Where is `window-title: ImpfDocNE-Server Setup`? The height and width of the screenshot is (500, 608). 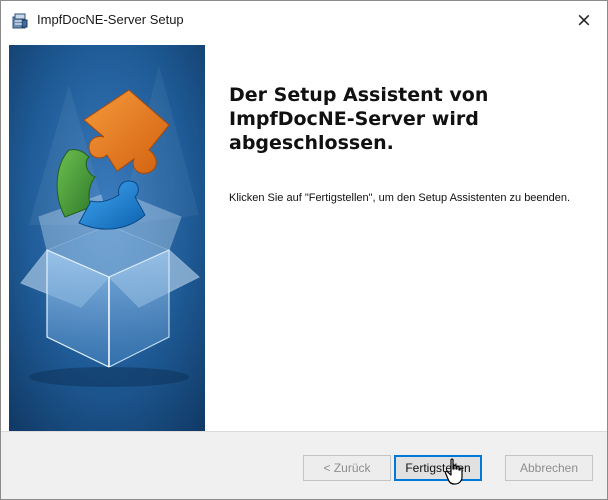
window-title: ImpfDocNE-Server Setup is located at coordinates (110, 19).